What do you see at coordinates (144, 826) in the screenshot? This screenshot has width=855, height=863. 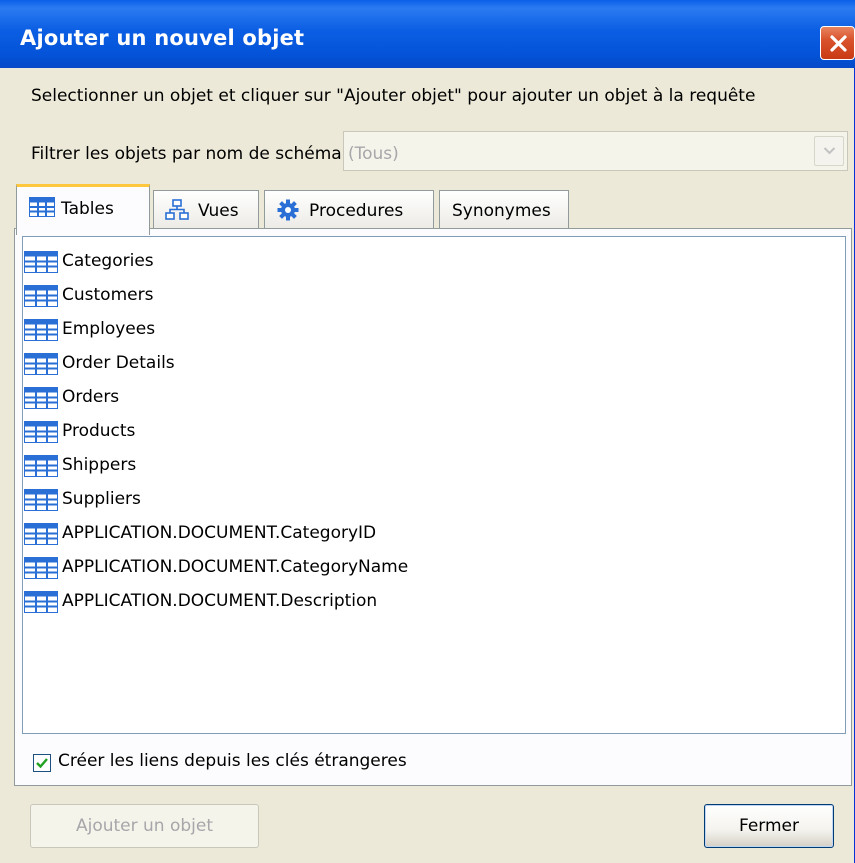 I see `add-object-button: Ajouter un objet` at bounding box center [144, 826].